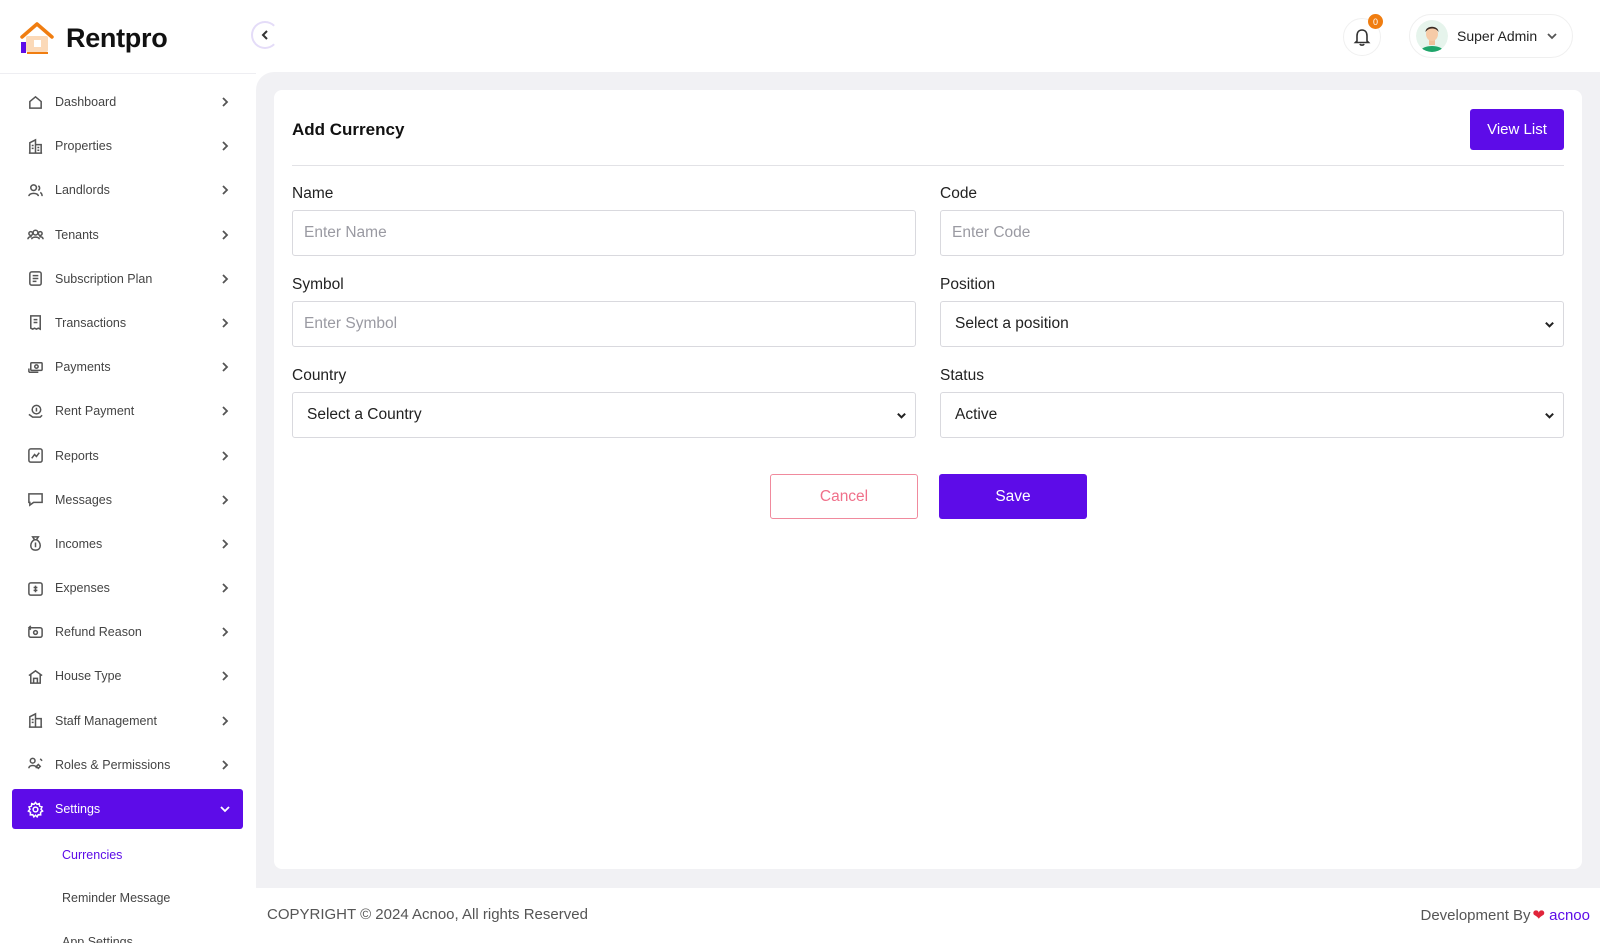 This screenshot has height=943, width=1600. I want to click on country-label: Country, so click(319, 375).